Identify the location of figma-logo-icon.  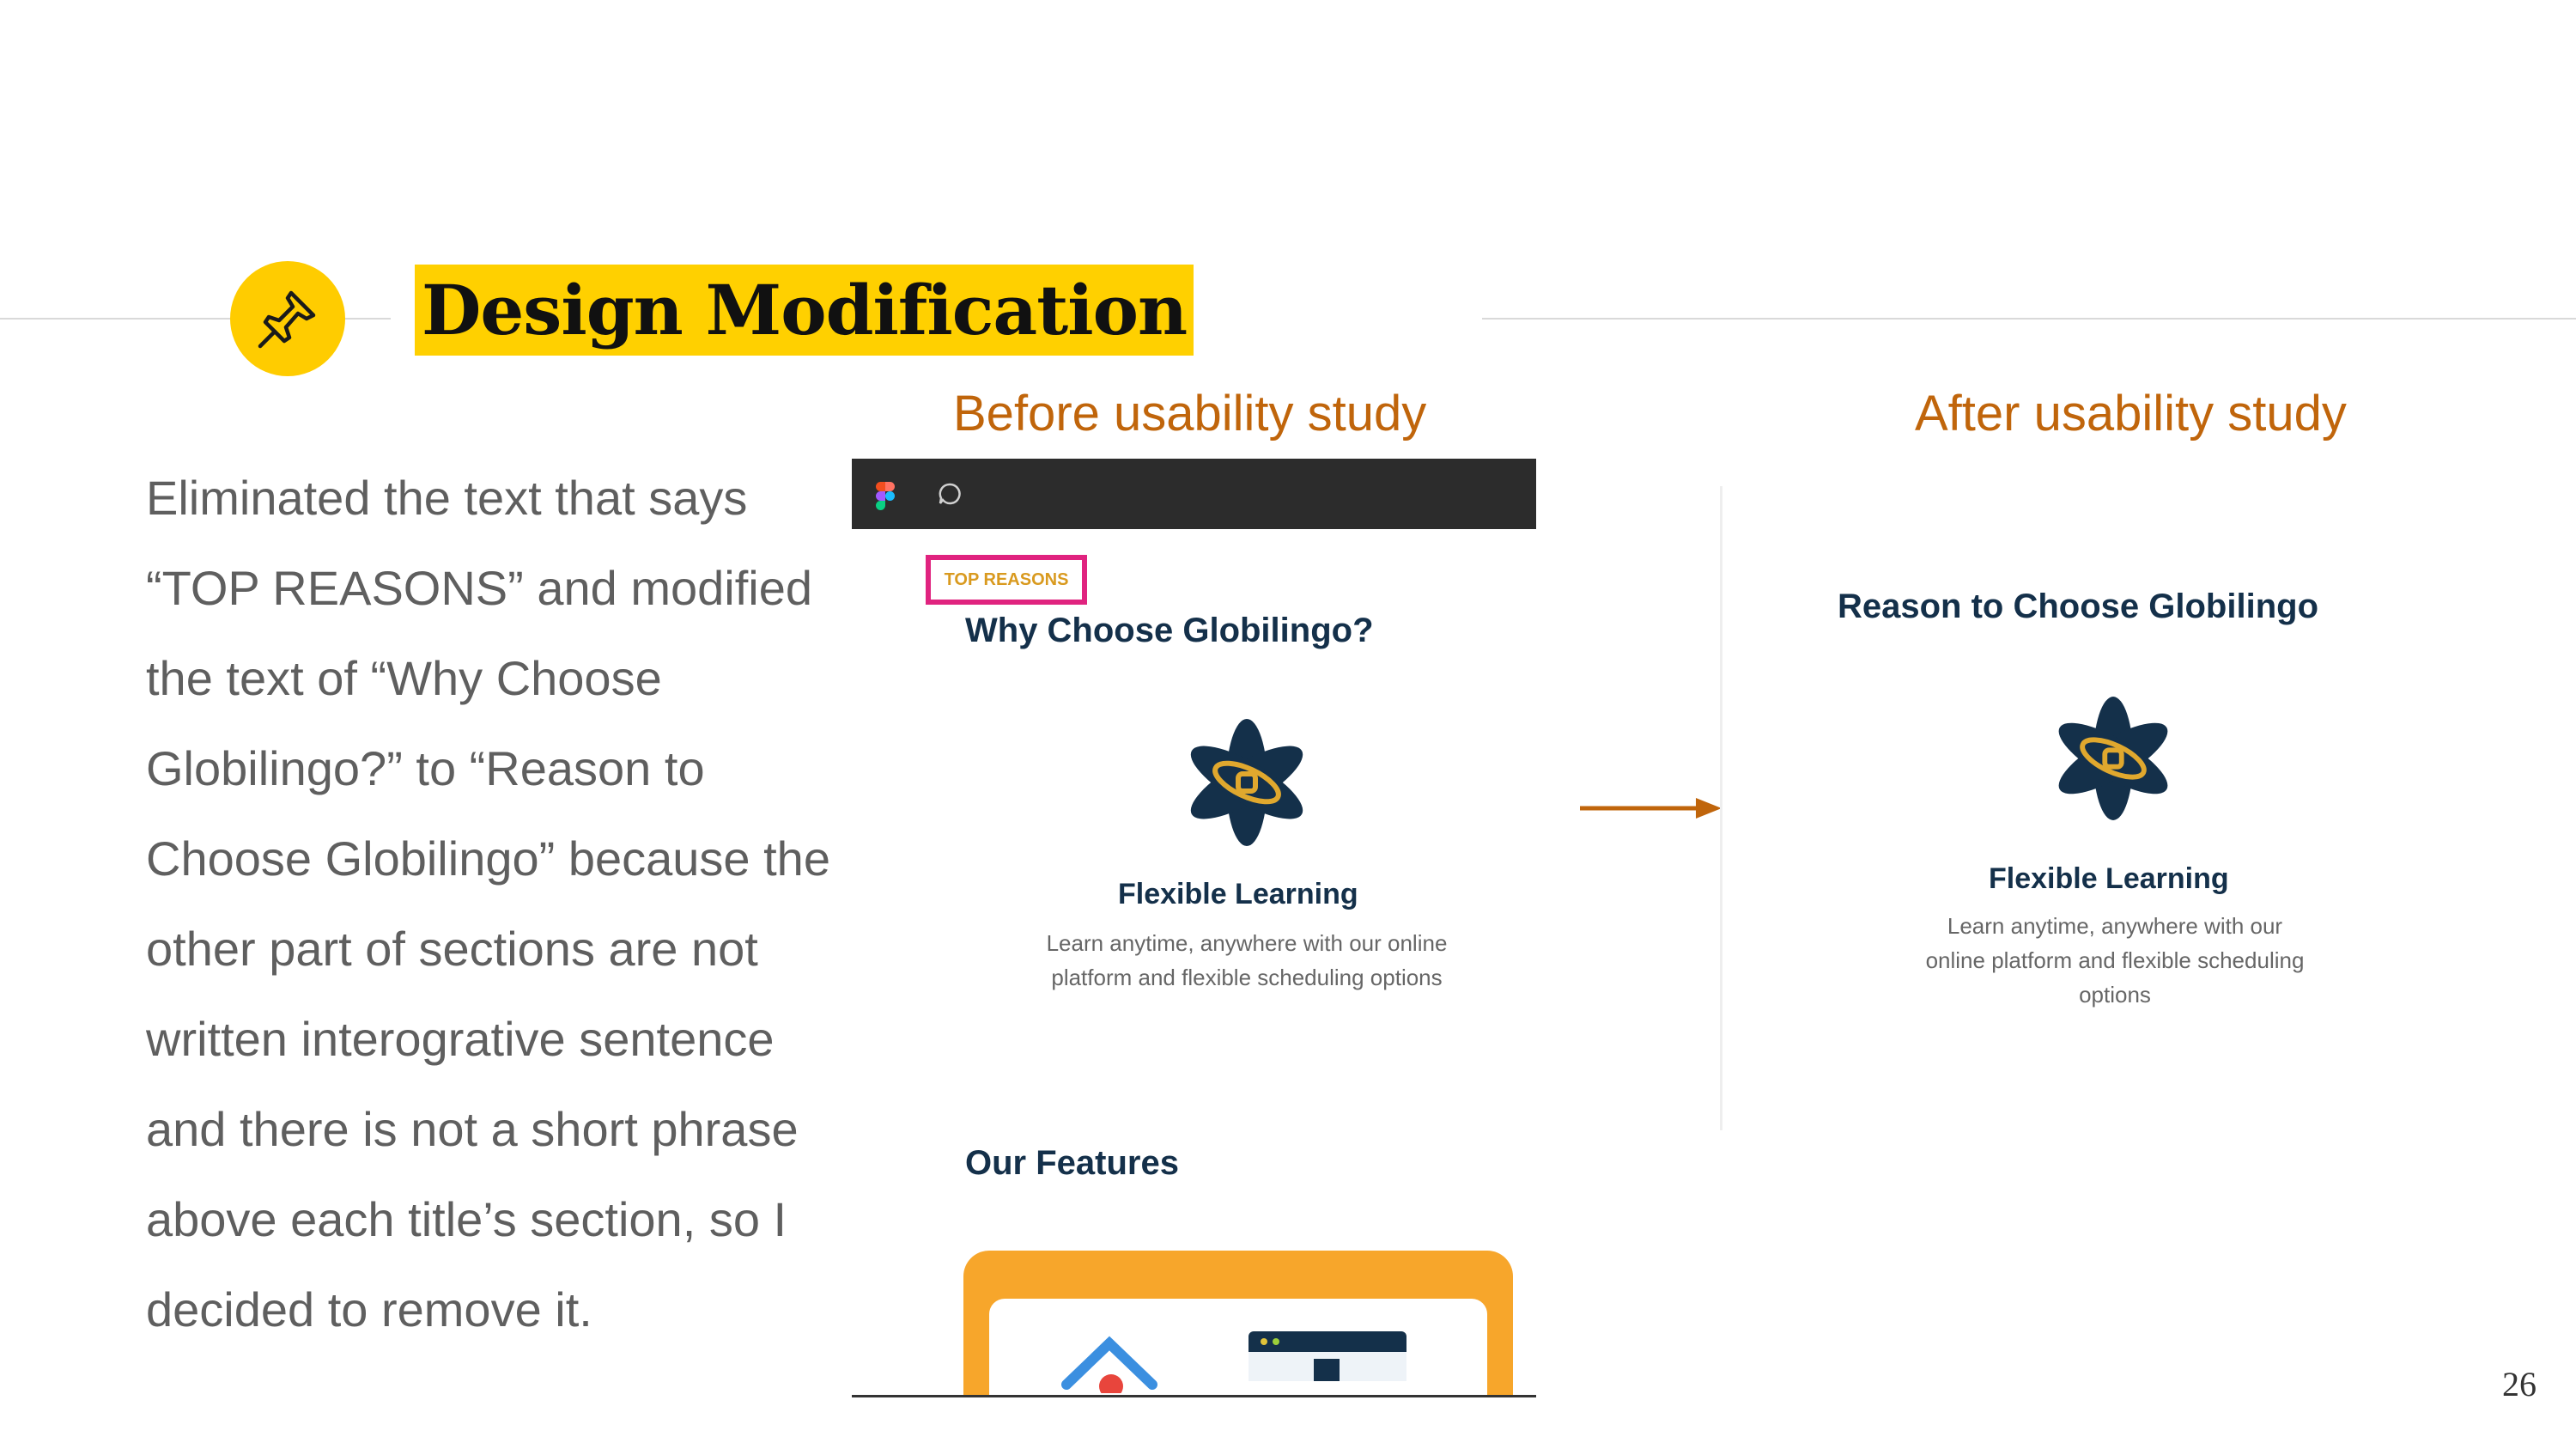
(885, 496).